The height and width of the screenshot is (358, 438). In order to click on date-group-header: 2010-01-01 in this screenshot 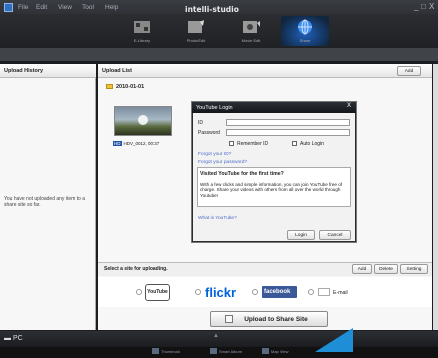, I will do `click(125, 87)`.